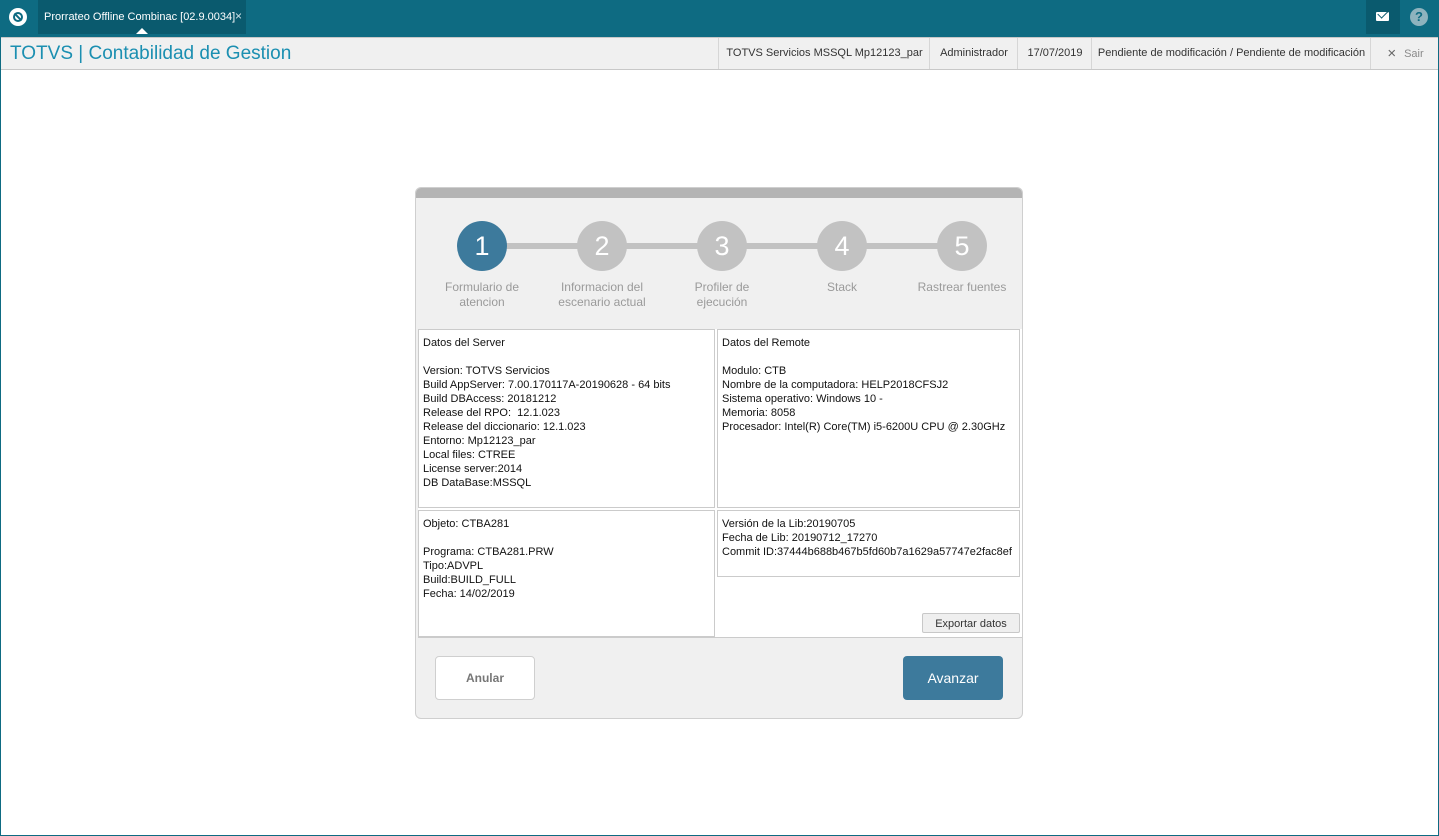 The height and width of the screenshot is (836, 1439). Describe the element at coordinates (841, 287) in the screenshot. I see `step-4-label: Stack` at that location.